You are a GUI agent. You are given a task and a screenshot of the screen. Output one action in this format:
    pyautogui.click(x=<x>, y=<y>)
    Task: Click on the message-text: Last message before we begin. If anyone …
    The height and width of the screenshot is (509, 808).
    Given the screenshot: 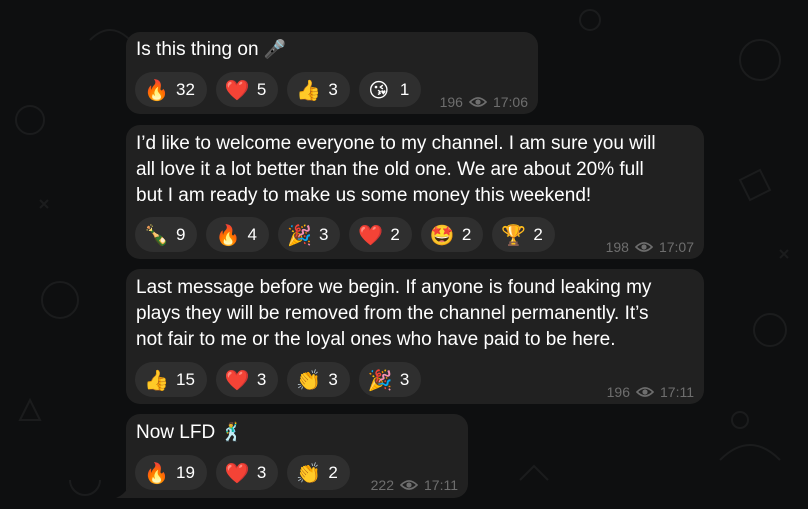 What is the action you would take?
    pyautogui.click(x=394, y=313)
    